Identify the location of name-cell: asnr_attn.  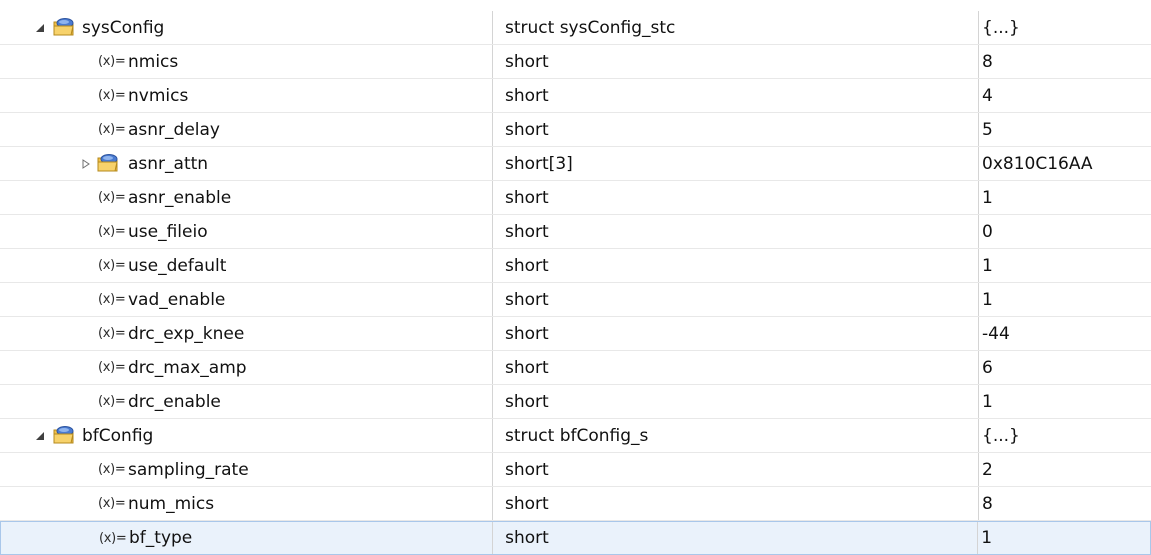
(246, 163).